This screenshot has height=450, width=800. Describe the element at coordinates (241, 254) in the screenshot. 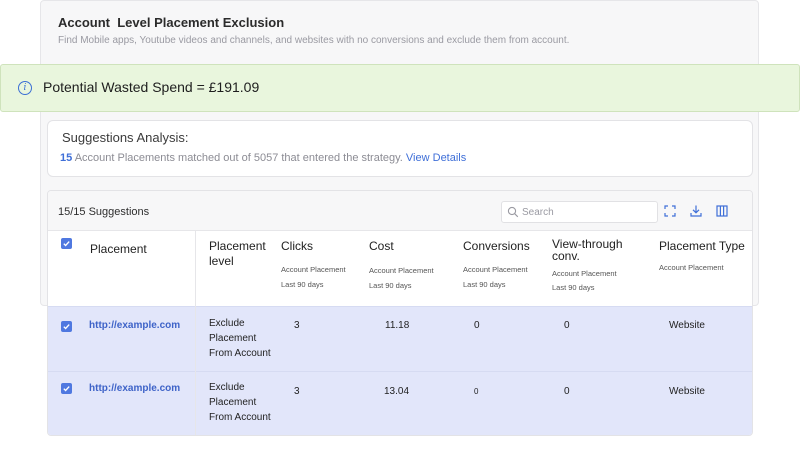

I see `col-placement-level: Placement level` at that location.